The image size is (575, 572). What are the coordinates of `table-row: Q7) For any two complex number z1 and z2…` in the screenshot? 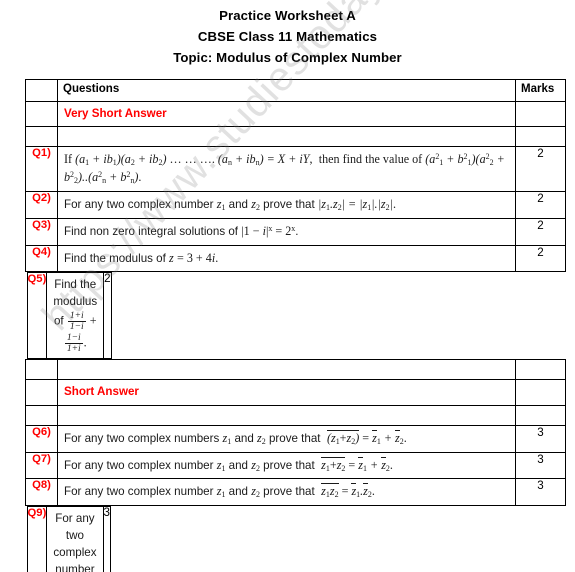 It's located at (295, 465).